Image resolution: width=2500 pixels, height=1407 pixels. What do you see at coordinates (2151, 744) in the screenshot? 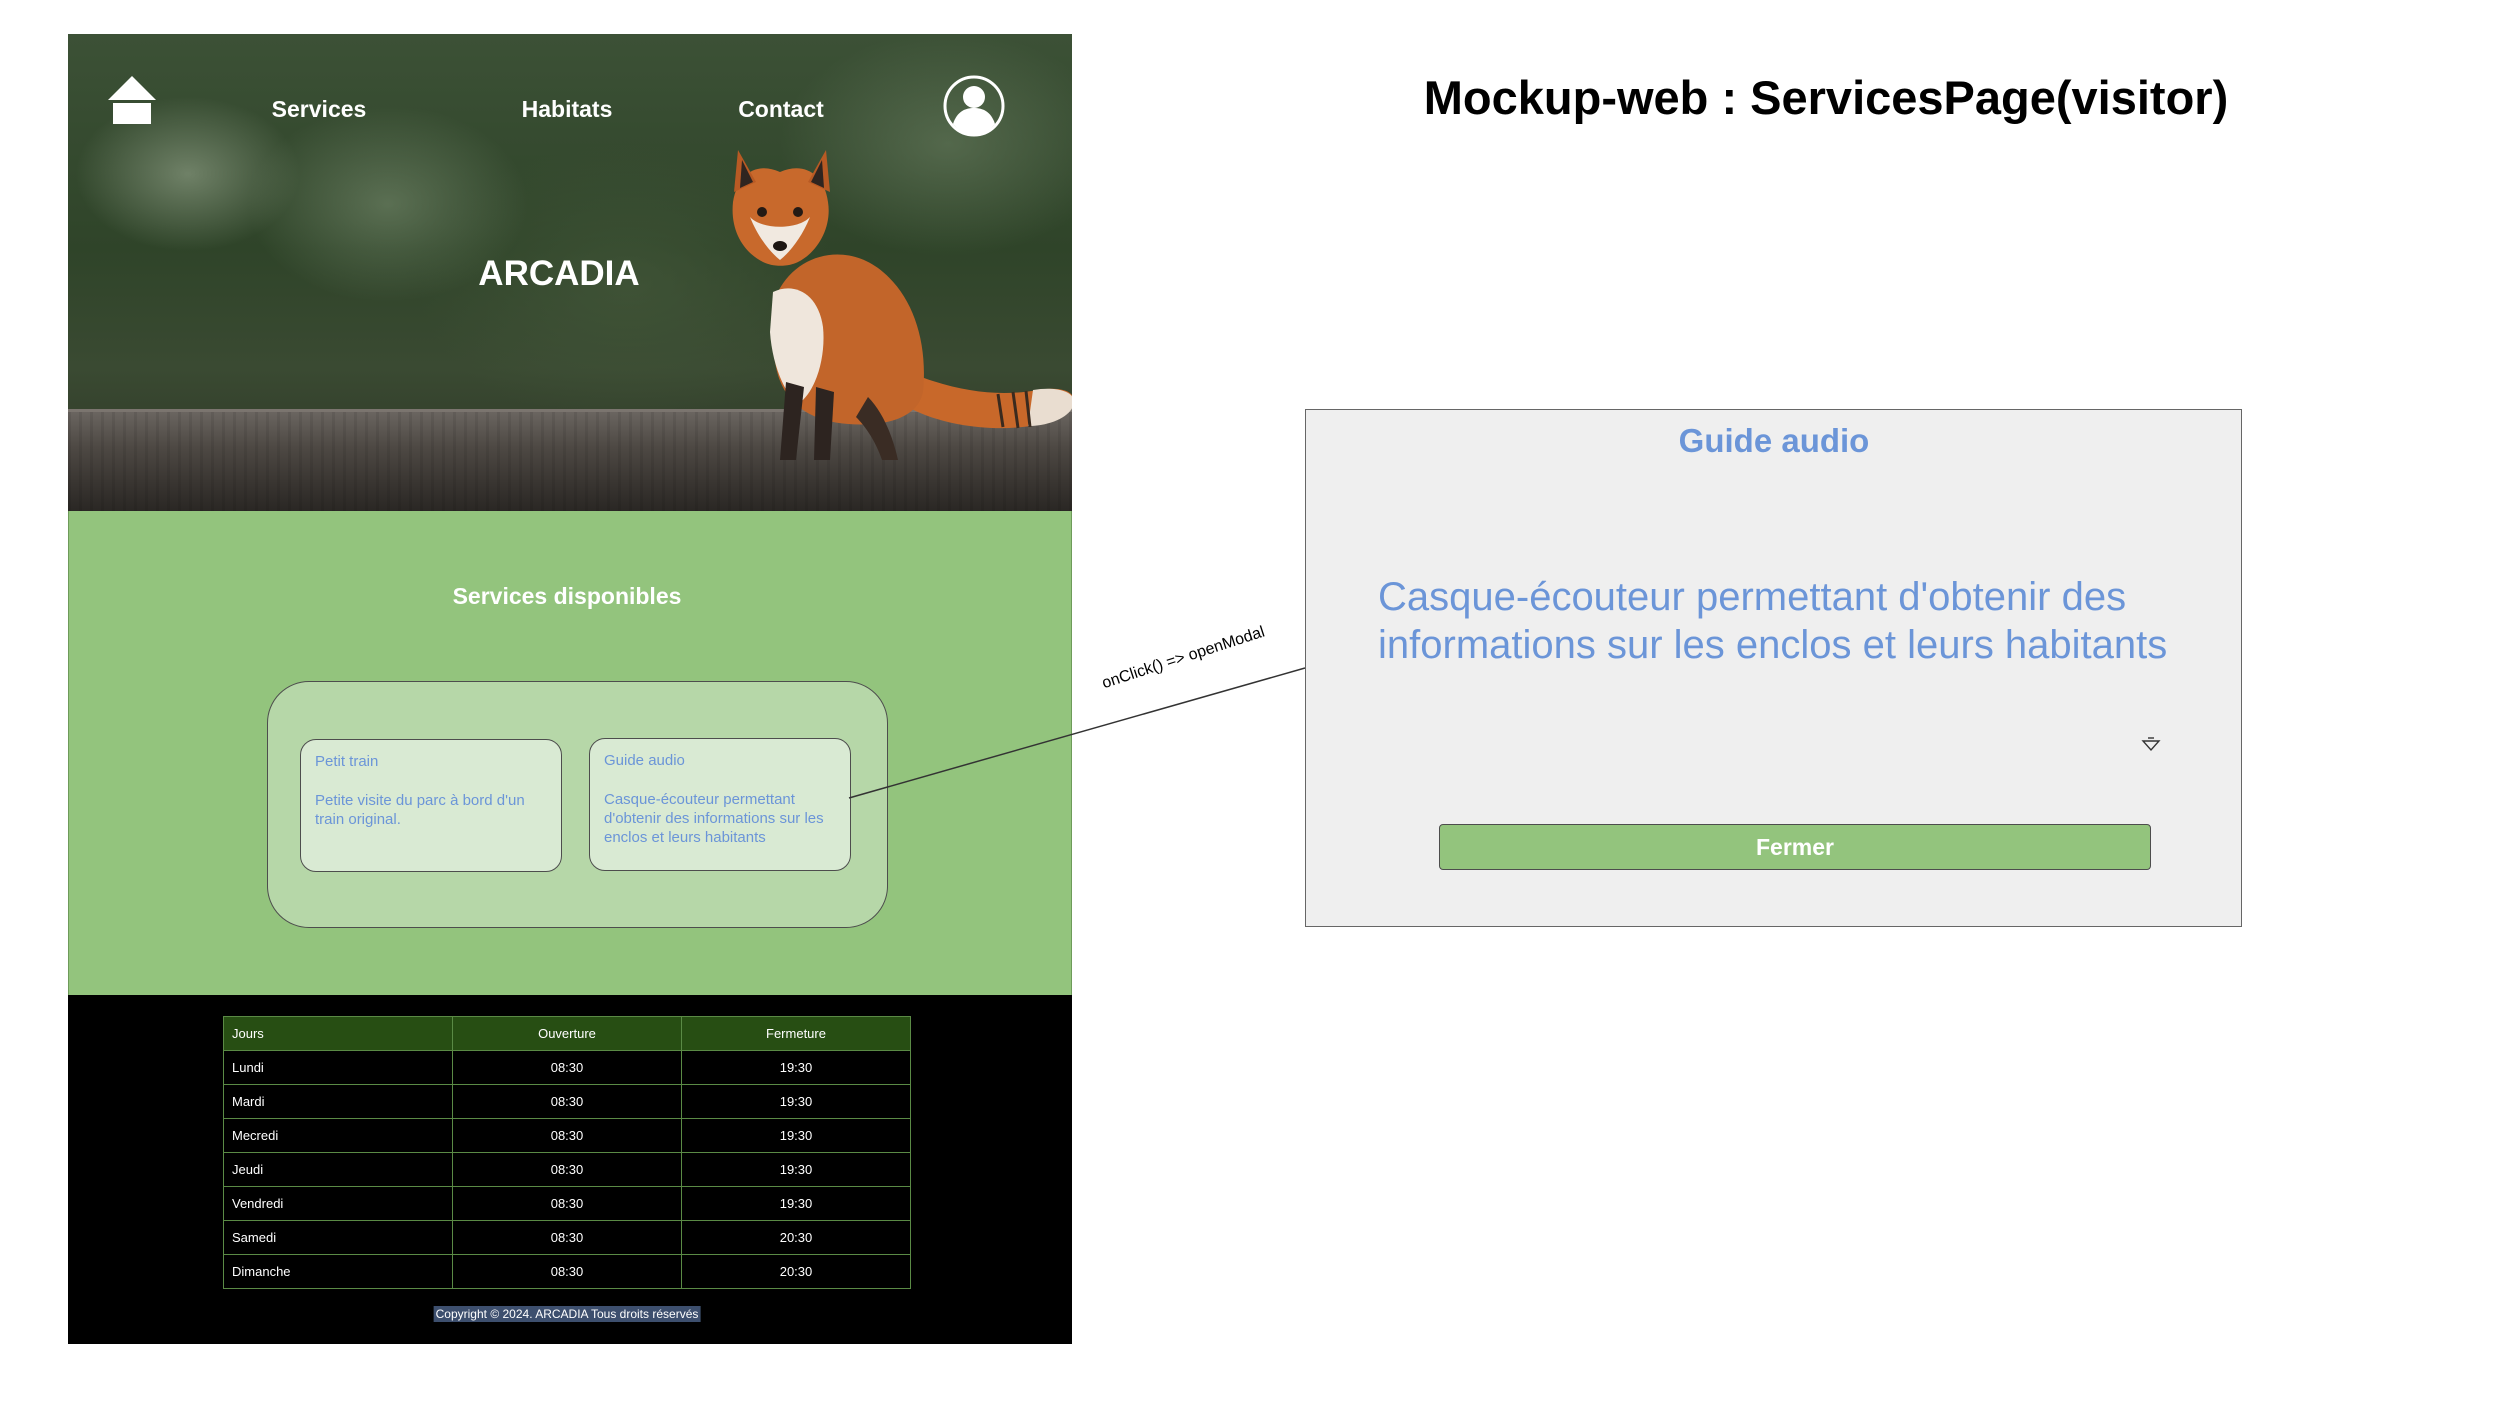
I see `return-arrow-icon` at bounding box center [2151, 744].